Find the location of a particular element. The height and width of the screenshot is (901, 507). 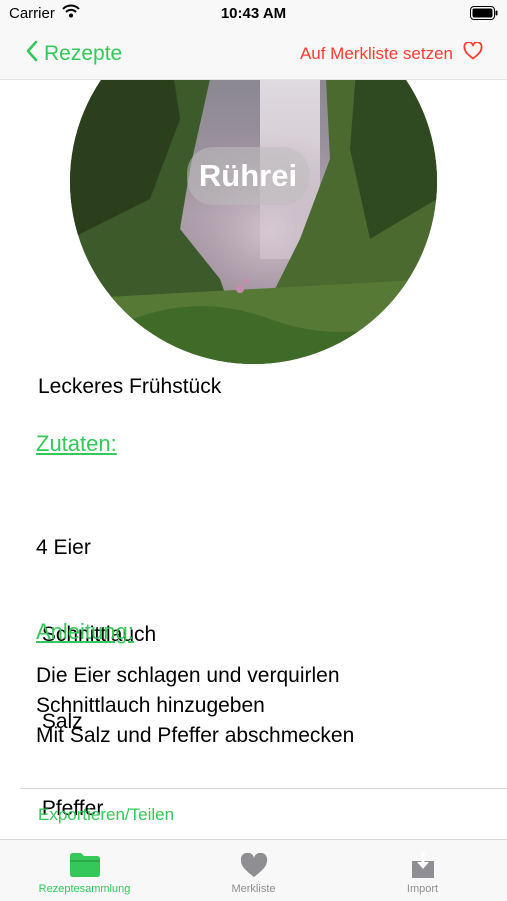

recipe-title: Rührei is located at coordinates (248, 176).